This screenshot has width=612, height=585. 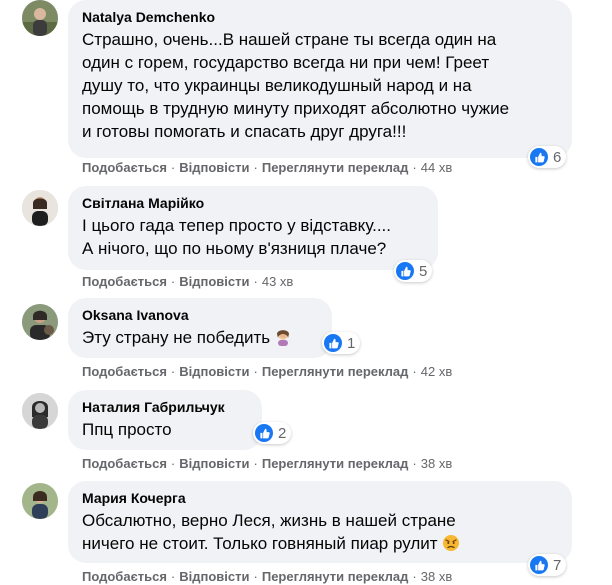 What do you see at coordinates (321, 498) in the screenshot?
I see `comment-author: Мария Кочерга` at bounding box center [321, 498].